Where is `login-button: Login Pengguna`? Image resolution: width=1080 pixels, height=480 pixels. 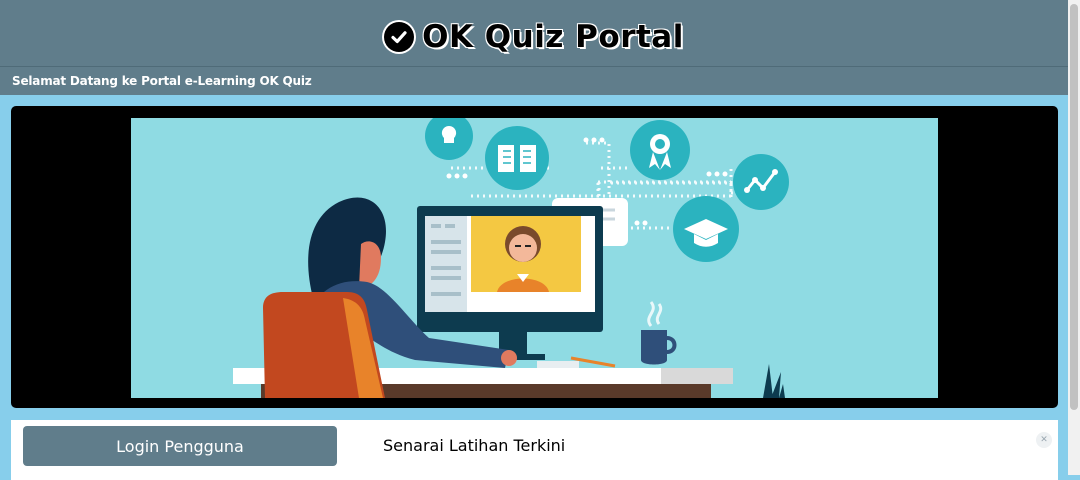
login-button: Login Pengguna is located at coordinates (180, 446).